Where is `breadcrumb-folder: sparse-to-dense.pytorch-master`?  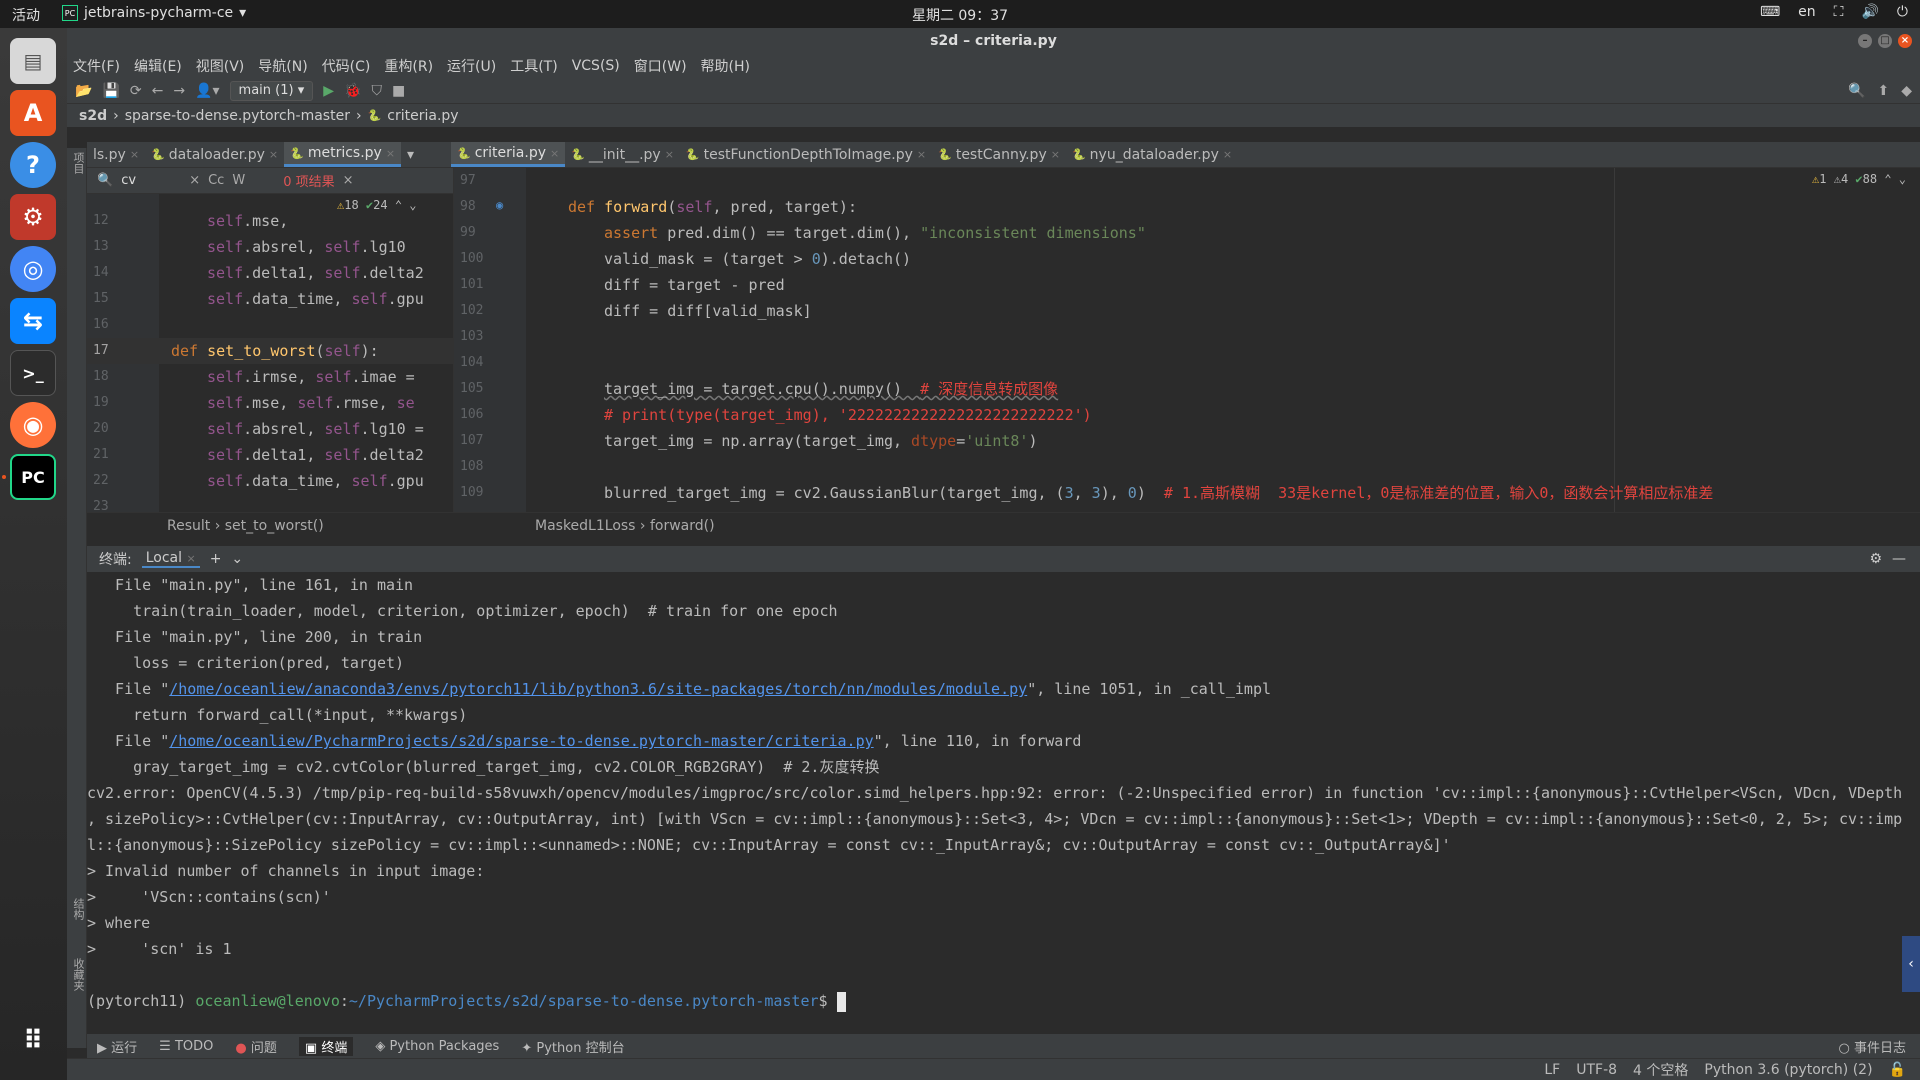
breadcrumb-folder: sparse-to-dense.pytorch-master is located at coordinates (237, 116).